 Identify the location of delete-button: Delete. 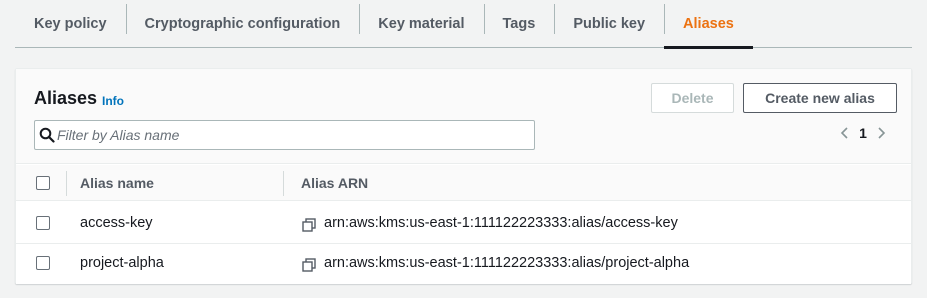
(692, 98).